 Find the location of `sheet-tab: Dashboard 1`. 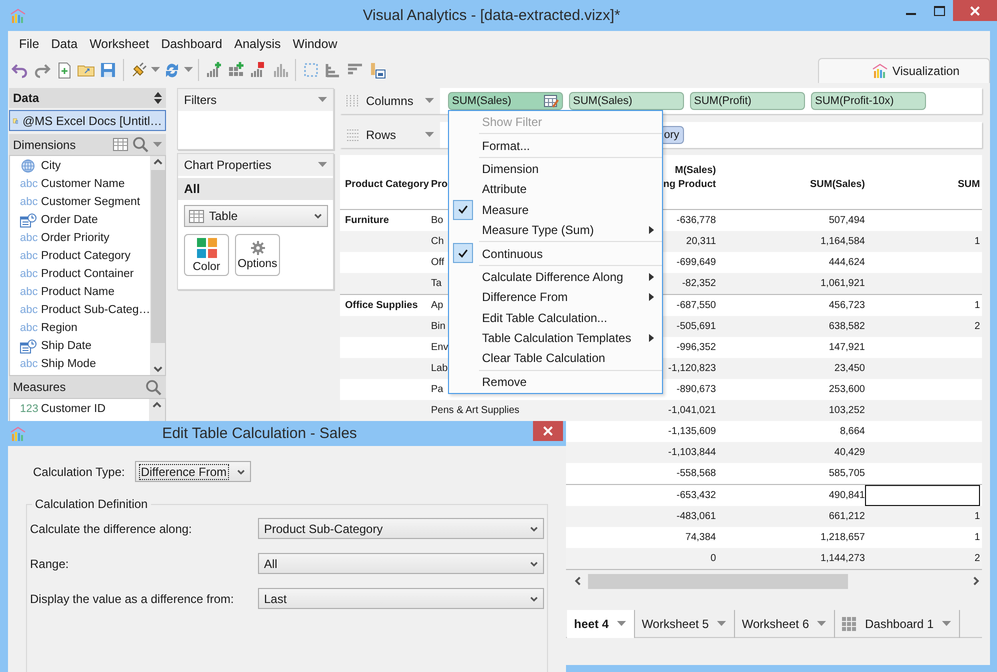

sheet-tab: Dashboard 1 is located at coordinates (897, 624).